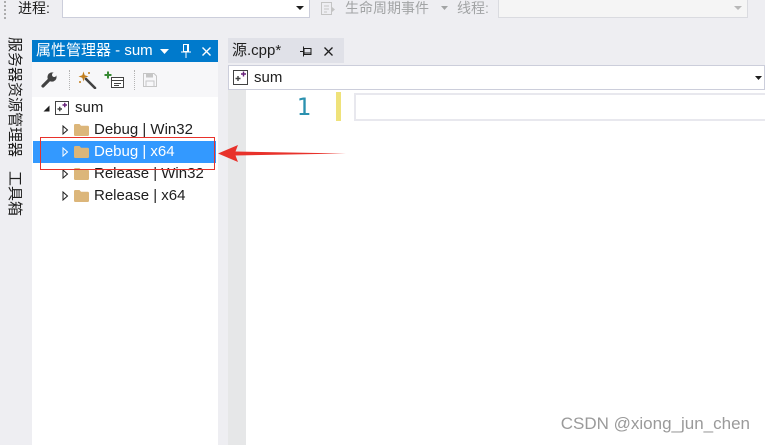 Image resolution: width=765 pixels, height=445 pixels. What do you see at coordinates (14, 193) in the screenshot?
I see `side-tab-toolbox: 工具箱` at bounding box center [14, 193].